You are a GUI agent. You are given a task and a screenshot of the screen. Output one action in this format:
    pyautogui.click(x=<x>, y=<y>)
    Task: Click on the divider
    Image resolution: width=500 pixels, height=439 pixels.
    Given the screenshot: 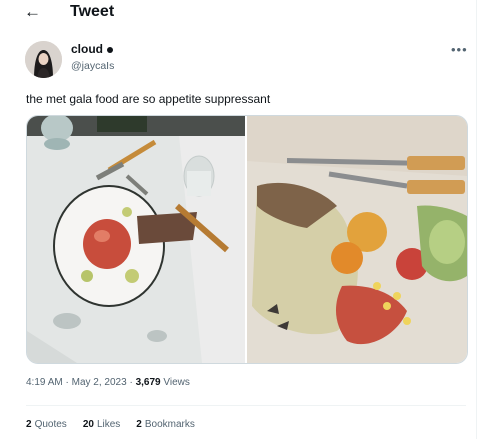 What is the action you would take?
    pyautogui.click(x=246, y=405)
    